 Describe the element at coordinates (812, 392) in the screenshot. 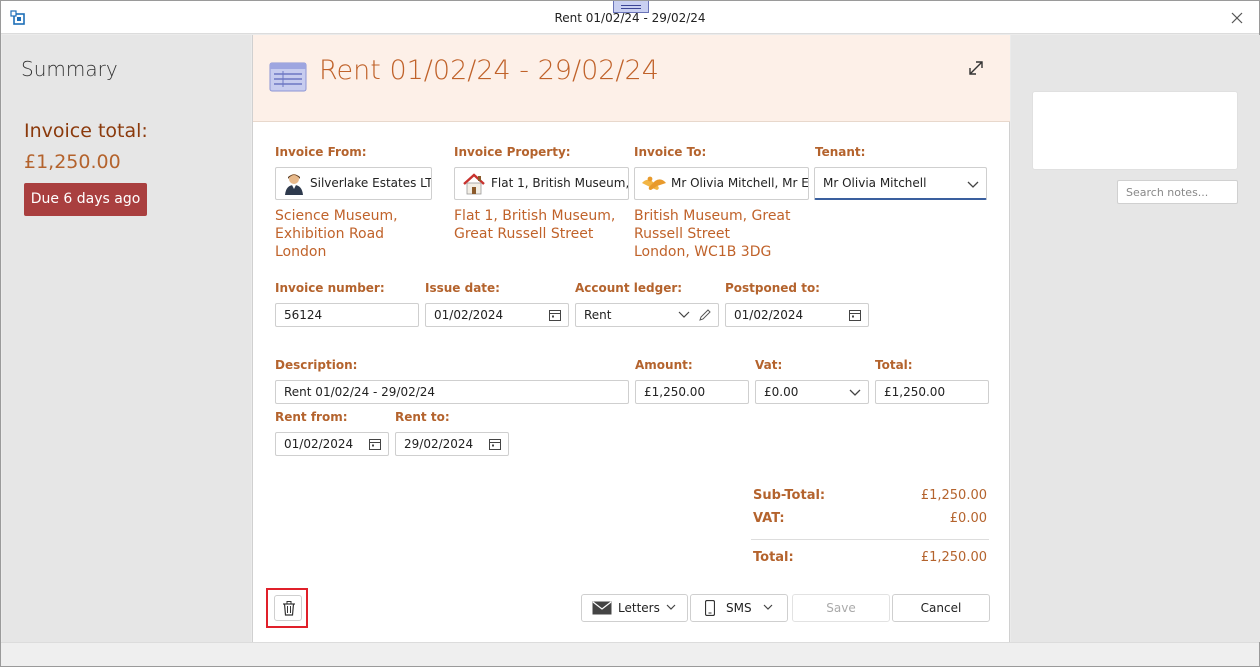

I see `vat-select: £0.00` at that location.